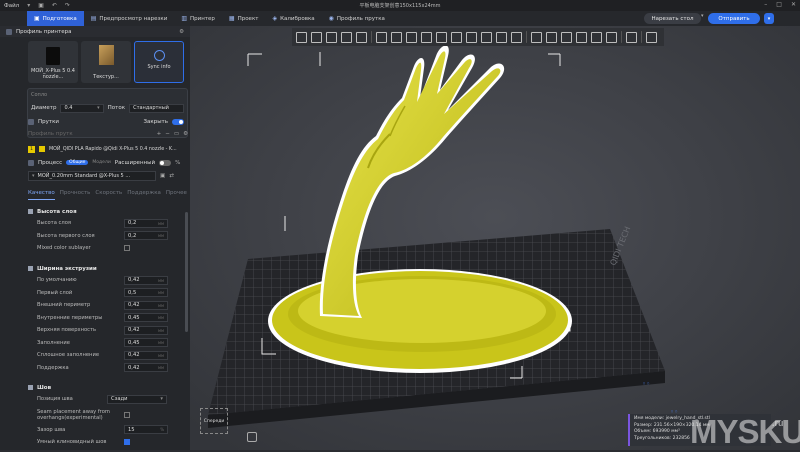  Describe the element at coordinates (252, 437) in the screenshot. I see `fit-view-icon` at that location.